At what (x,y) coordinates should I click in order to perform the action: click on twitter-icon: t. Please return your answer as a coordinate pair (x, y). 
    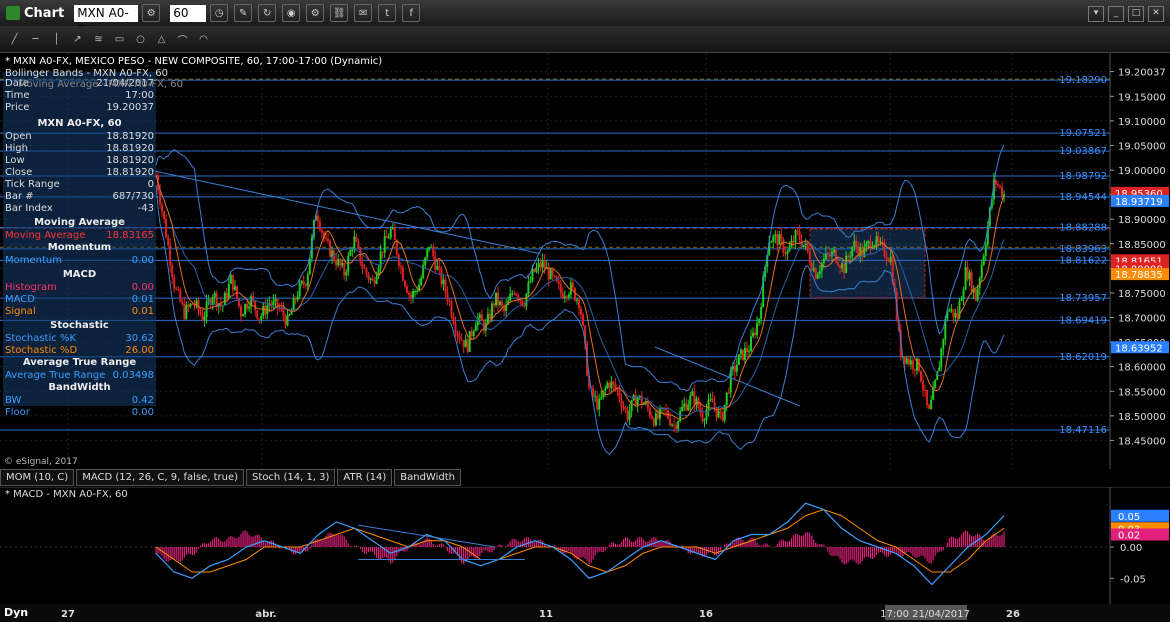
    Looking at the image, I should click on (387, 13).